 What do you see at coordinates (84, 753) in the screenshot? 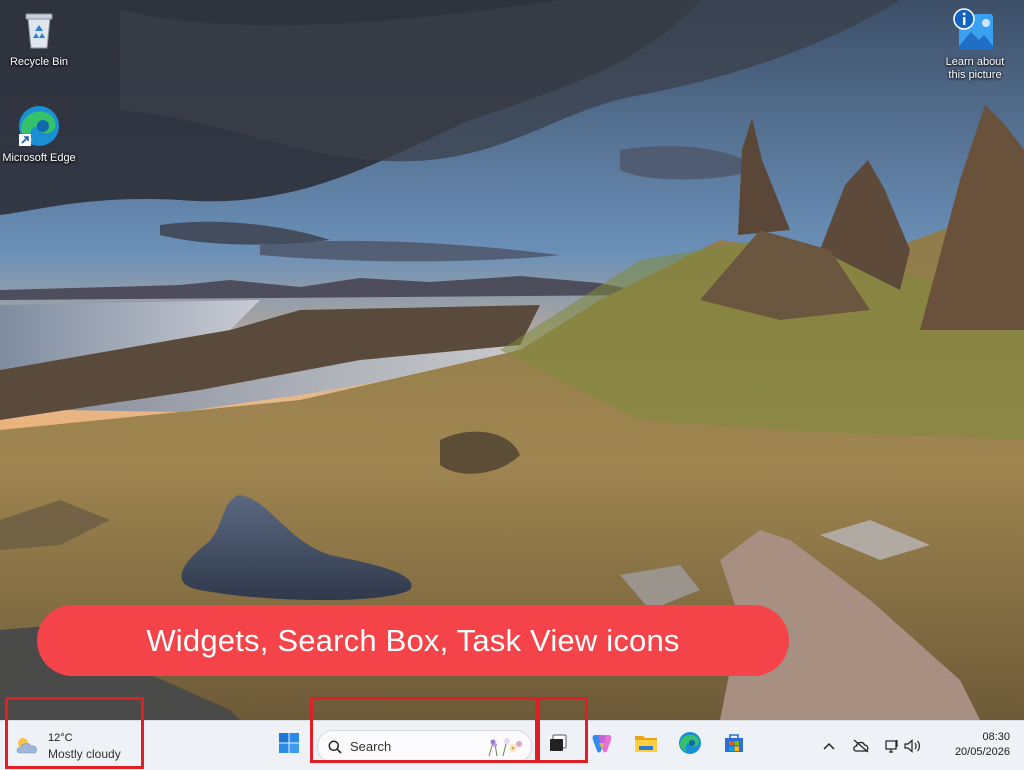
I see `weather-condition: Mostly cloudy` at bounding box center [84, 753].